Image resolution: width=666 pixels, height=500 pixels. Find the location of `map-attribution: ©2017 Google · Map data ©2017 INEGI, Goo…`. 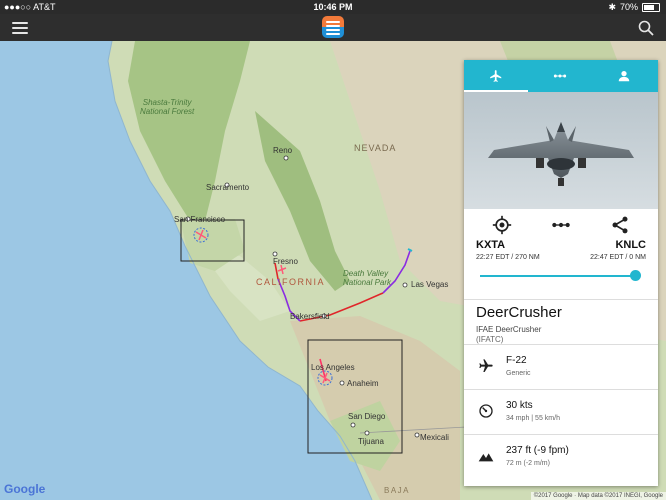

map-attribution: ©2017 Google · Map data ©2017 INEGI, Goo… is located at coordinates (598, 496).